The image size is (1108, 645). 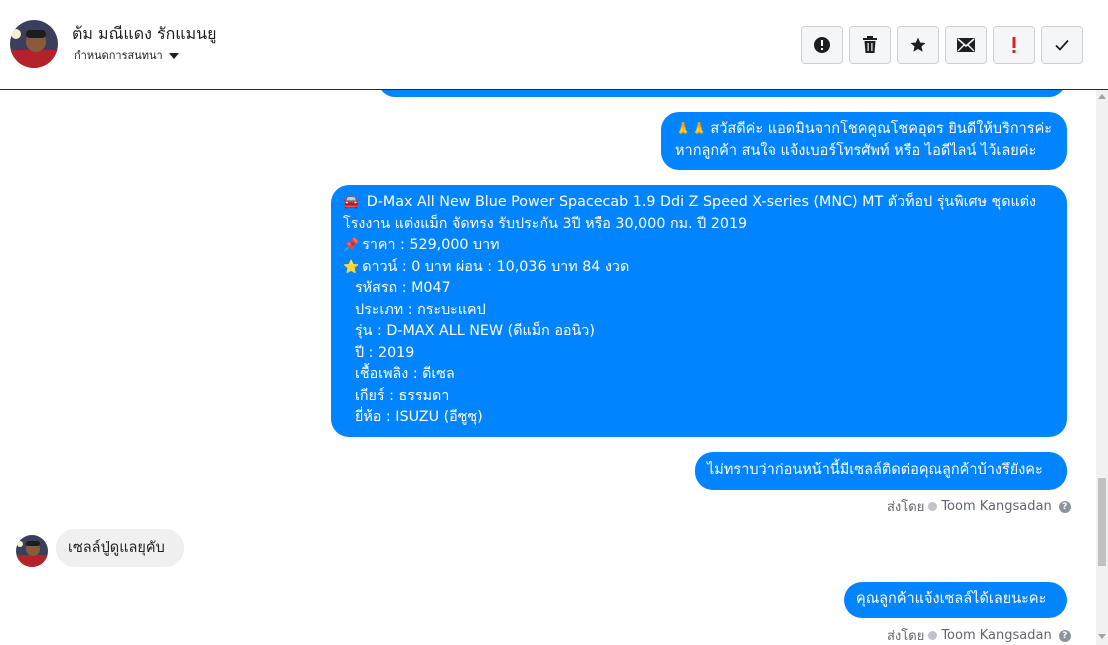 What do you see at coordinates (118, 55) in the screenshot?
I see `conversation-settings-label: กำหนดการสนทนา` at bounding box center [118, 55].